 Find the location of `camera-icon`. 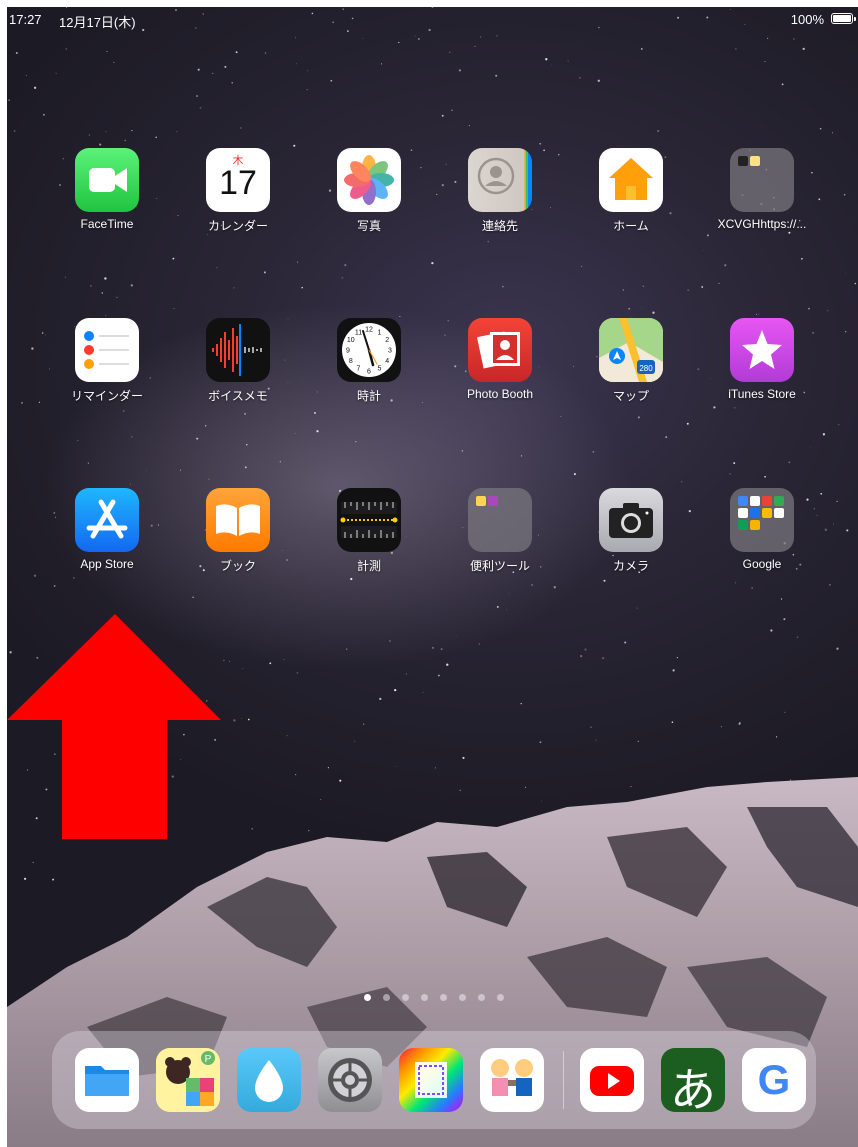

camera-icon is located at coordinates (631, 520).